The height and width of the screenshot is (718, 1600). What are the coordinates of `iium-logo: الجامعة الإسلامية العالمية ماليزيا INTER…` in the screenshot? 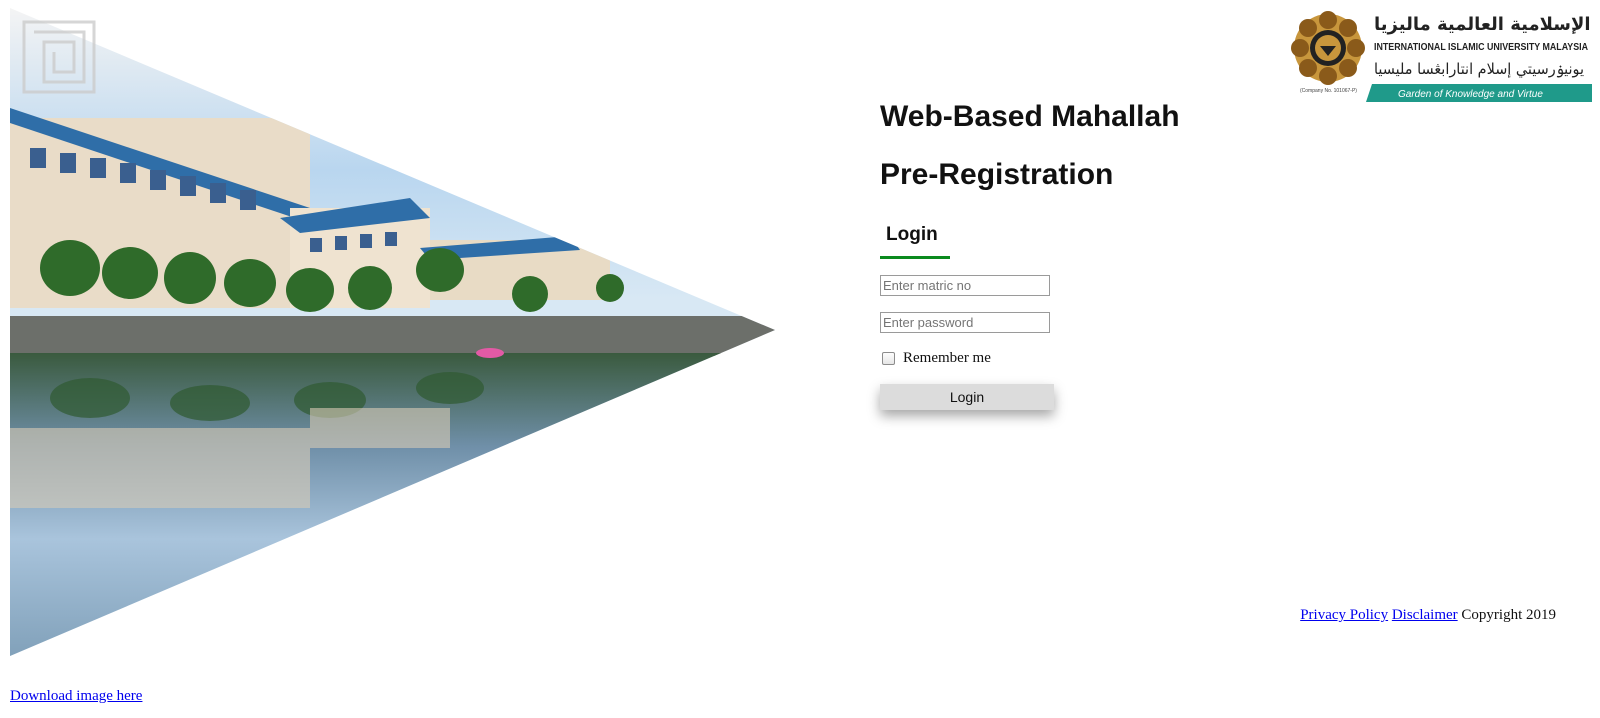 It's located at (1445, 56).